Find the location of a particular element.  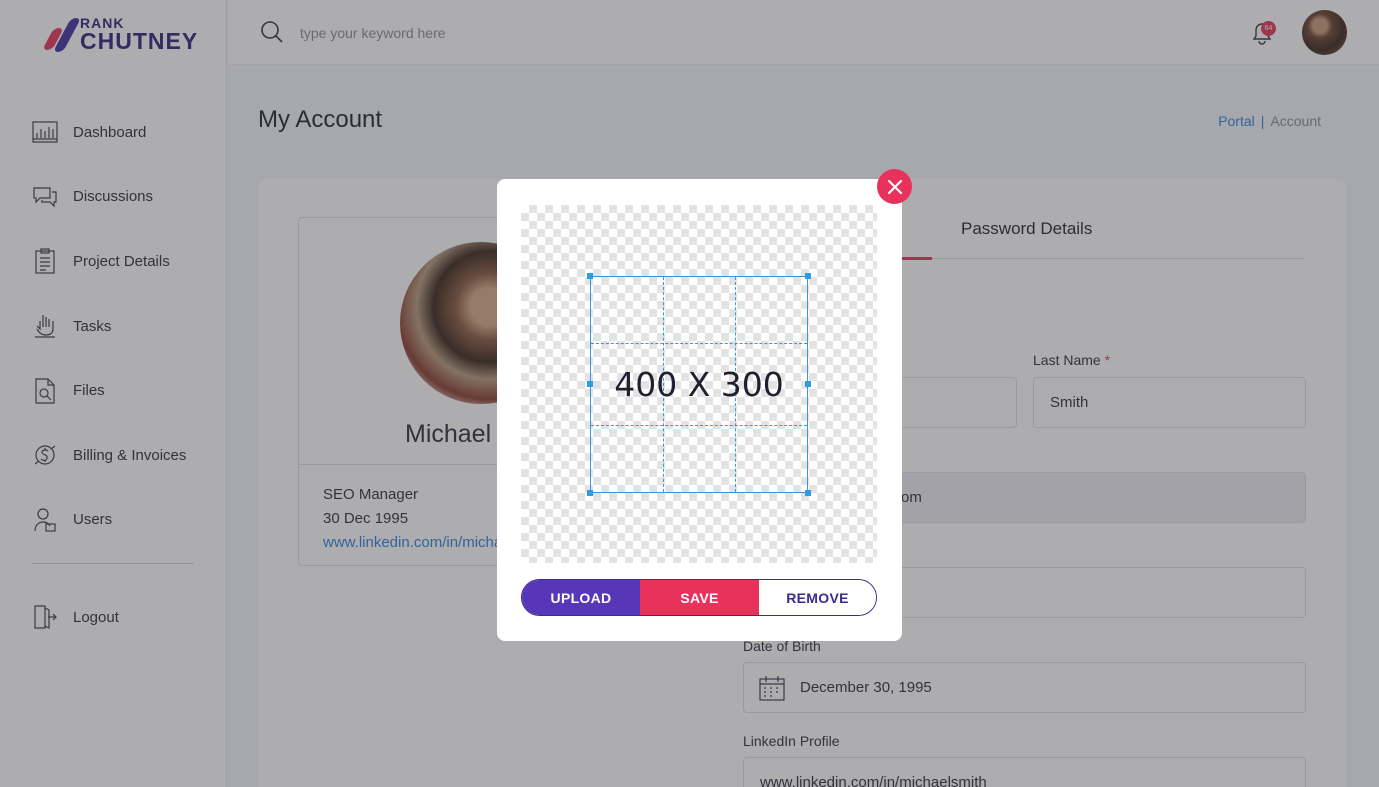

crop-handle-bottom-left is located at coordinates (590, 493).